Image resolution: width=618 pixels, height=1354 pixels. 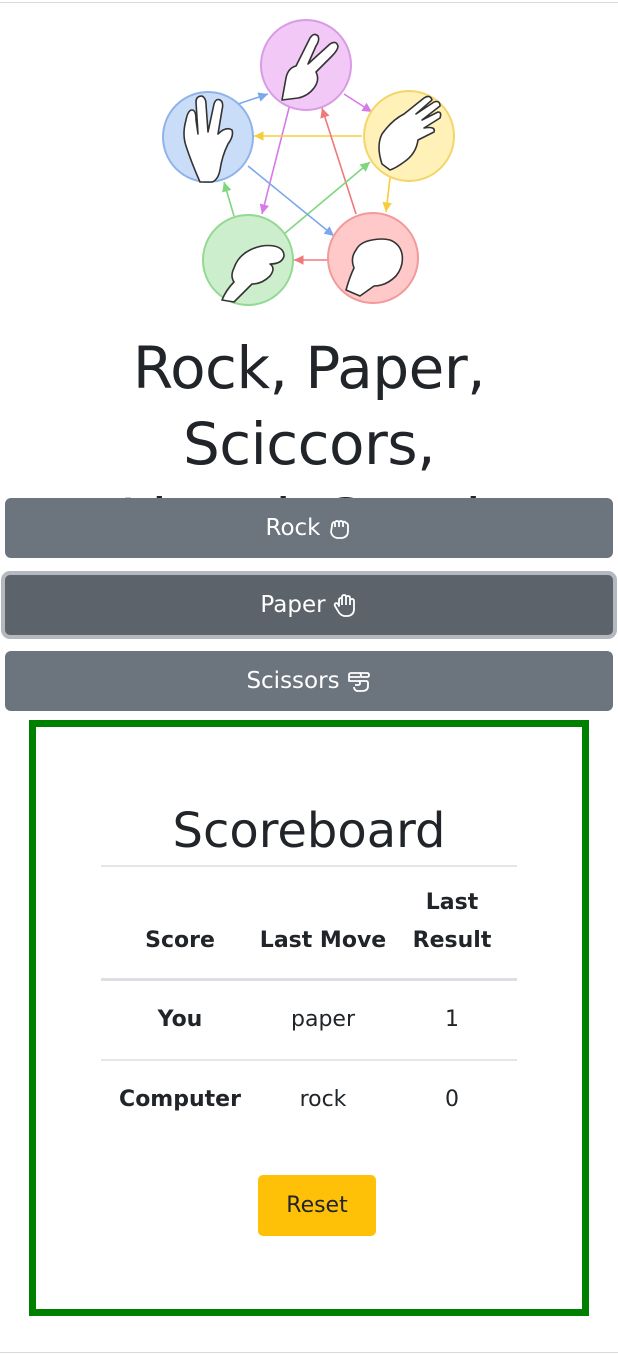 I want to click on table-header-row: Score Last Move Last Result, so click(x=309, y=923).